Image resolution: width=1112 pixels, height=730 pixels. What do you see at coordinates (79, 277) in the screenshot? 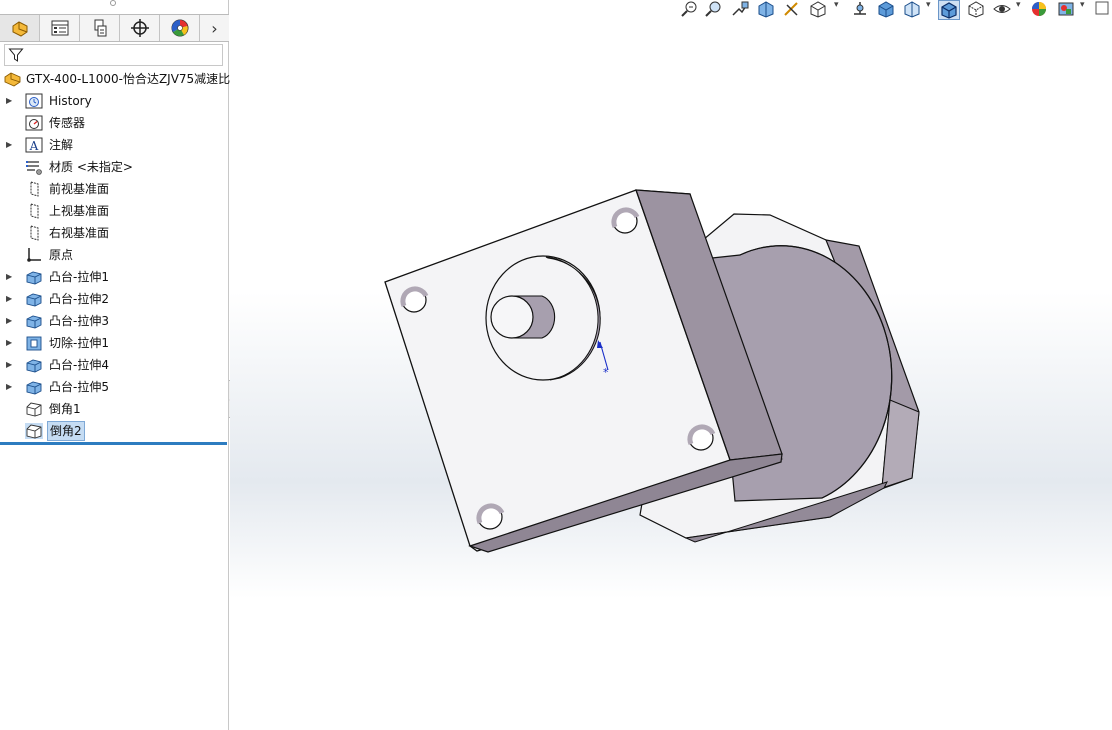
I see `tree-item-label: 凸台-拉伸1` at bounding box center [79, 277].